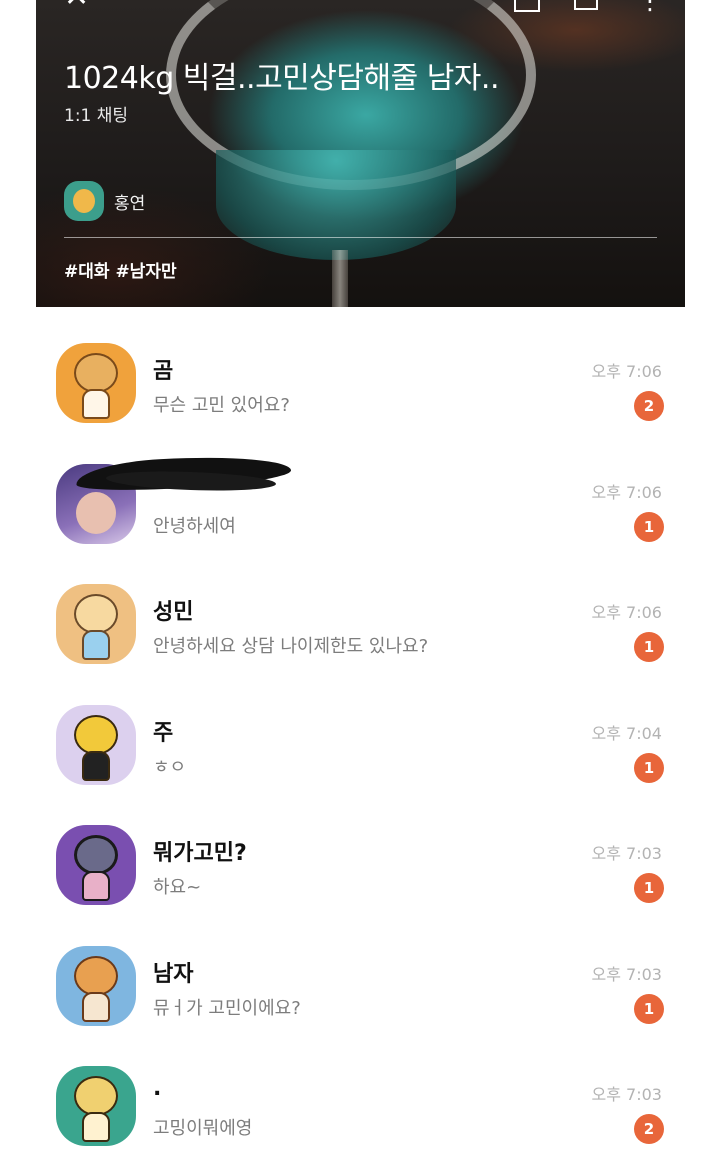  I want to click on chat-name: 남자, so click(173, 974).